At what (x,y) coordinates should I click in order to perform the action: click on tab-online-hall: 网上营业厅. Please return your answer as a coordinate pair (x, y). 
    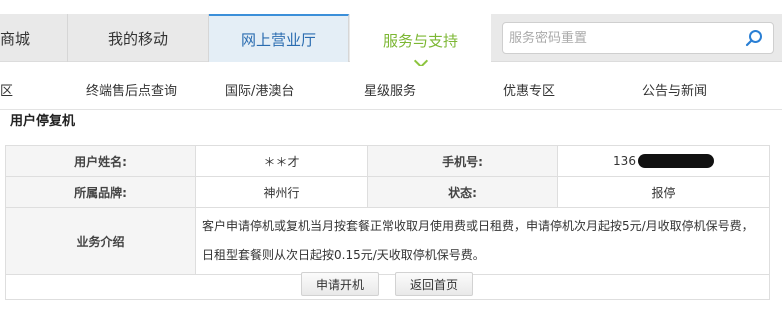
    Looking at the image, I should click on (279, 38).